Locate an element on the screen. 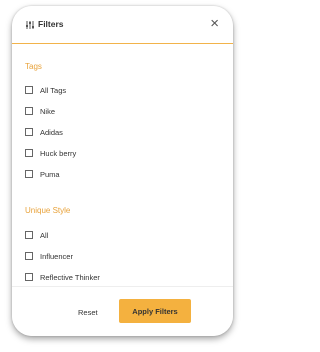  checkbox-option-puma: Puma is located at coordinates (42, 174).